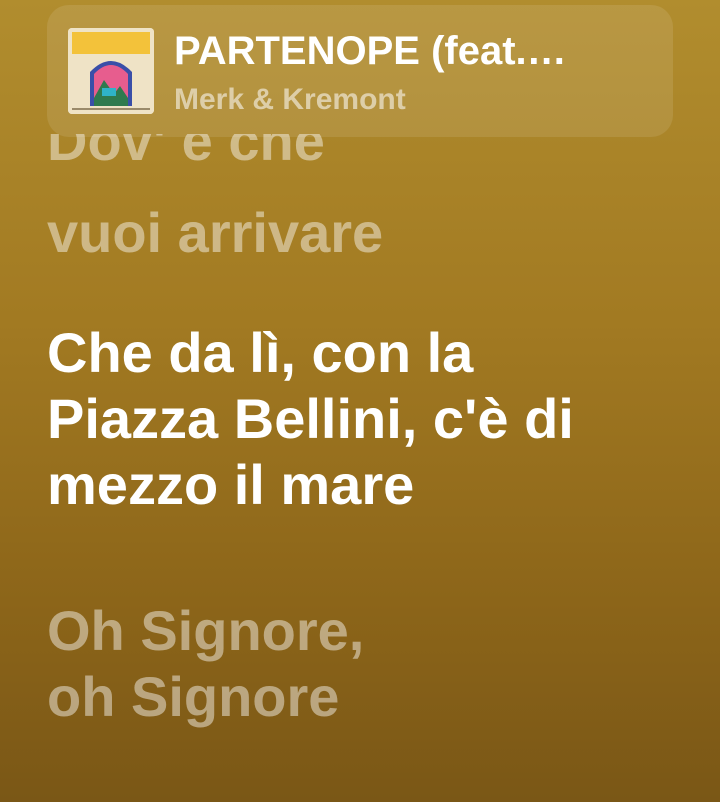 This screenshot has width=720, height=802. Describe the element at coordinates (290, 99) in the screenshot. I see `artist-name: Merk & Kremont` at that location.